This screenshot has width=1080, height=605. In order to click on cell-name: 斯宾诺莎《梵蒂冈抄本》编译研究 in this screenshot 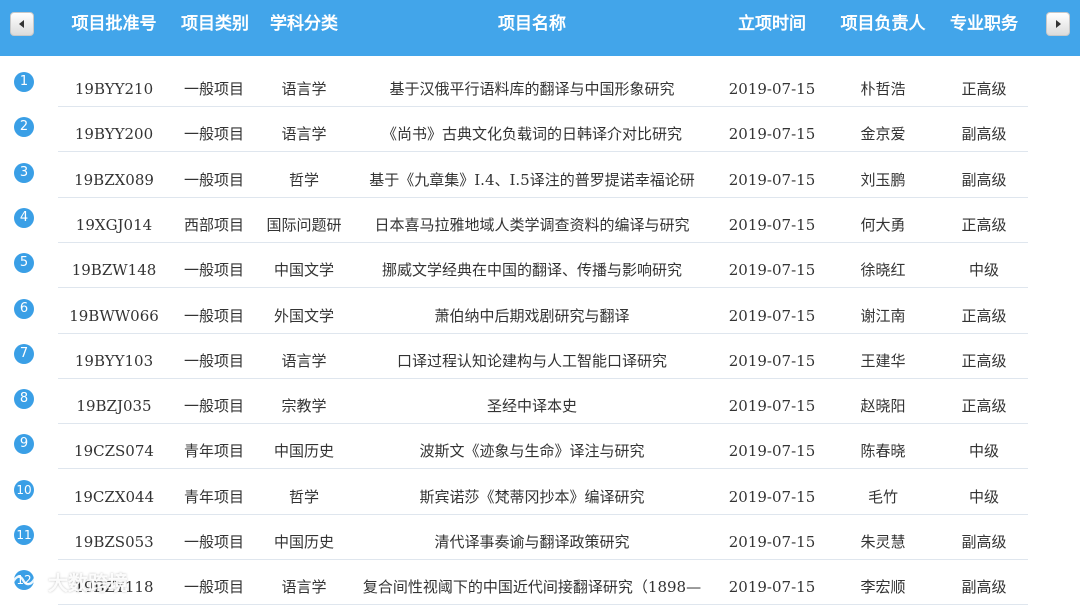, I will do `click(532, 496)`.